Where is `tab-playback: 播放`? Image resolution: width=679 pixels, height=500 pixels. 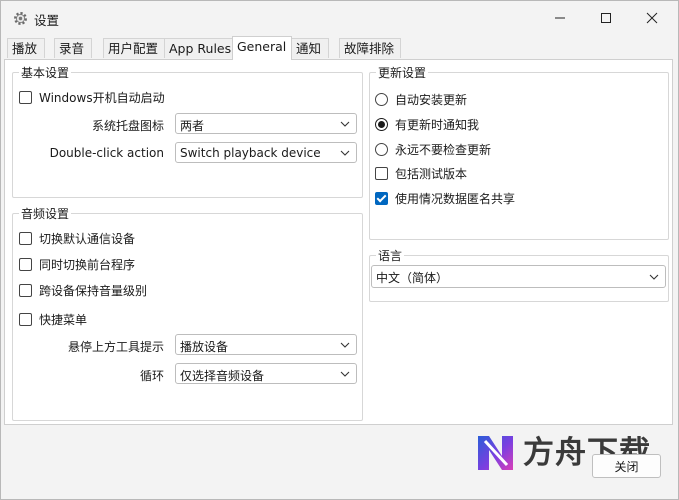 tab-playback: 播放 is located at coordinates (26, 48).